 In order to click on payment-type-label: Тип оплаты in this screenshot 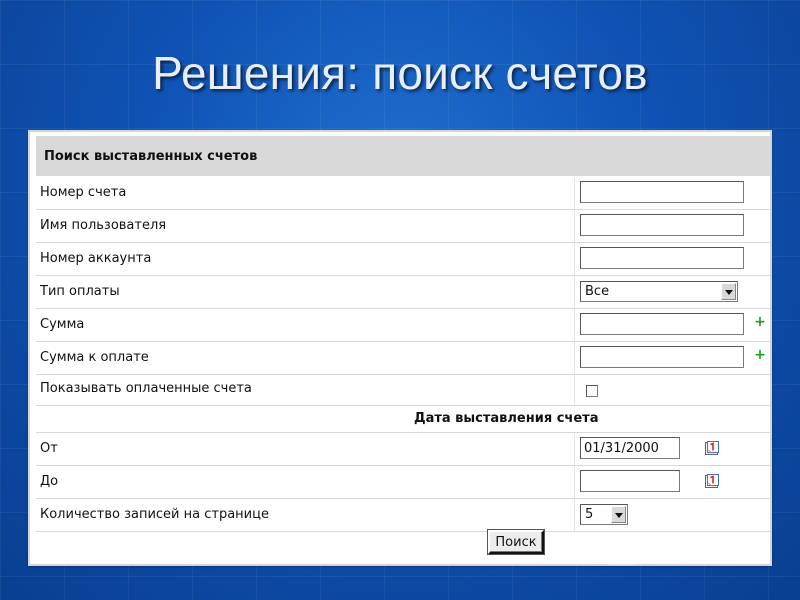, I will do `click(80, 291)`.